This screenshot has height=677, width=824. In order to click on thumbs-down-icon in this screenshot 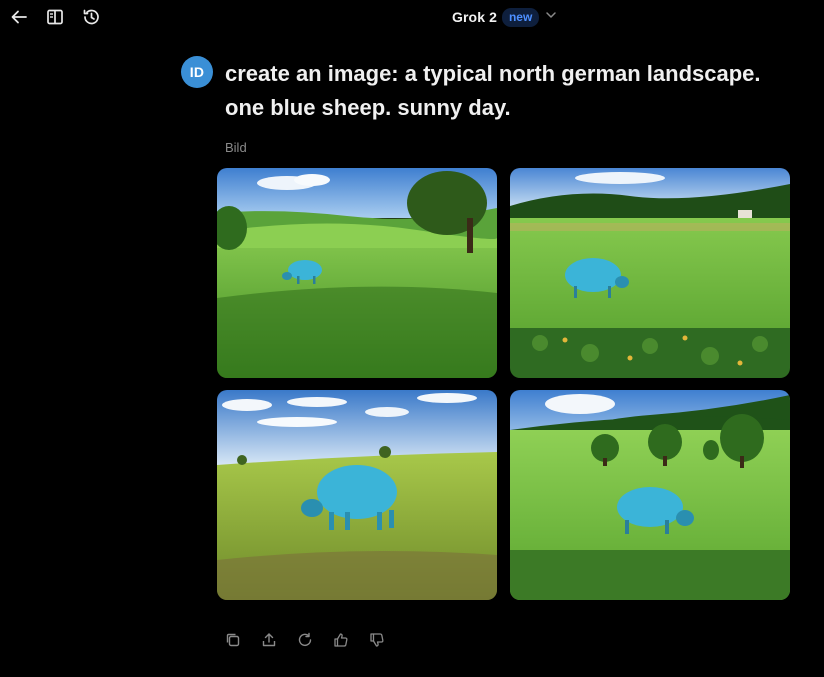, I will do `click(377, 640)`.